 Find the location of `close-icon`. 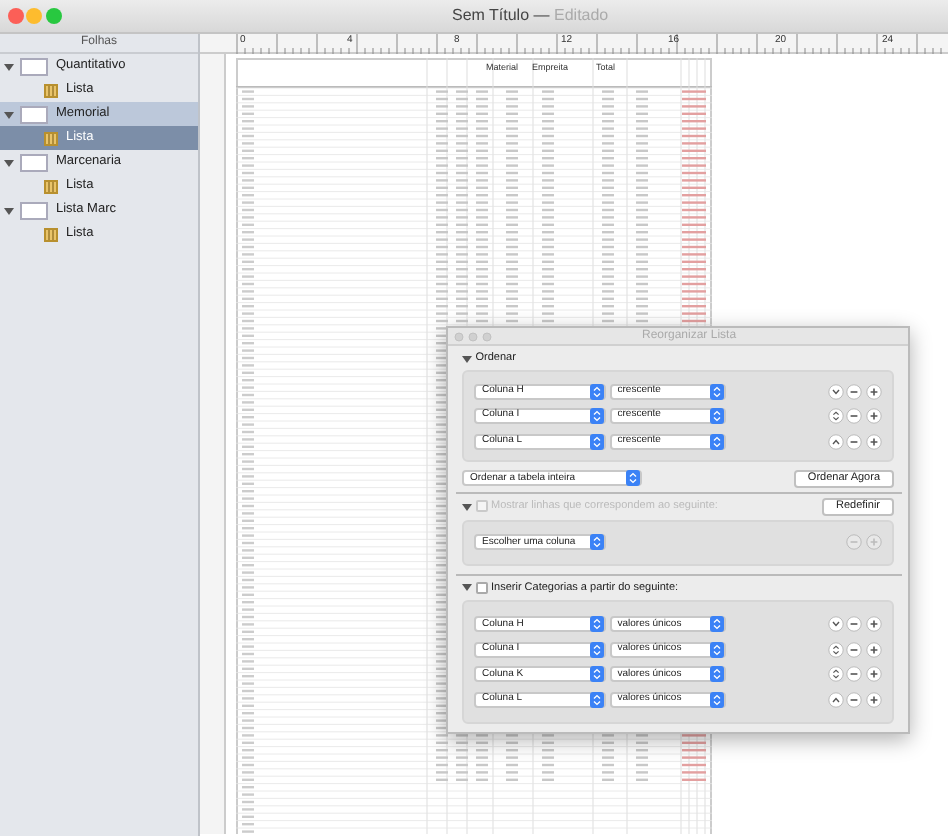

close-icon is located at coordinates (15, 16).